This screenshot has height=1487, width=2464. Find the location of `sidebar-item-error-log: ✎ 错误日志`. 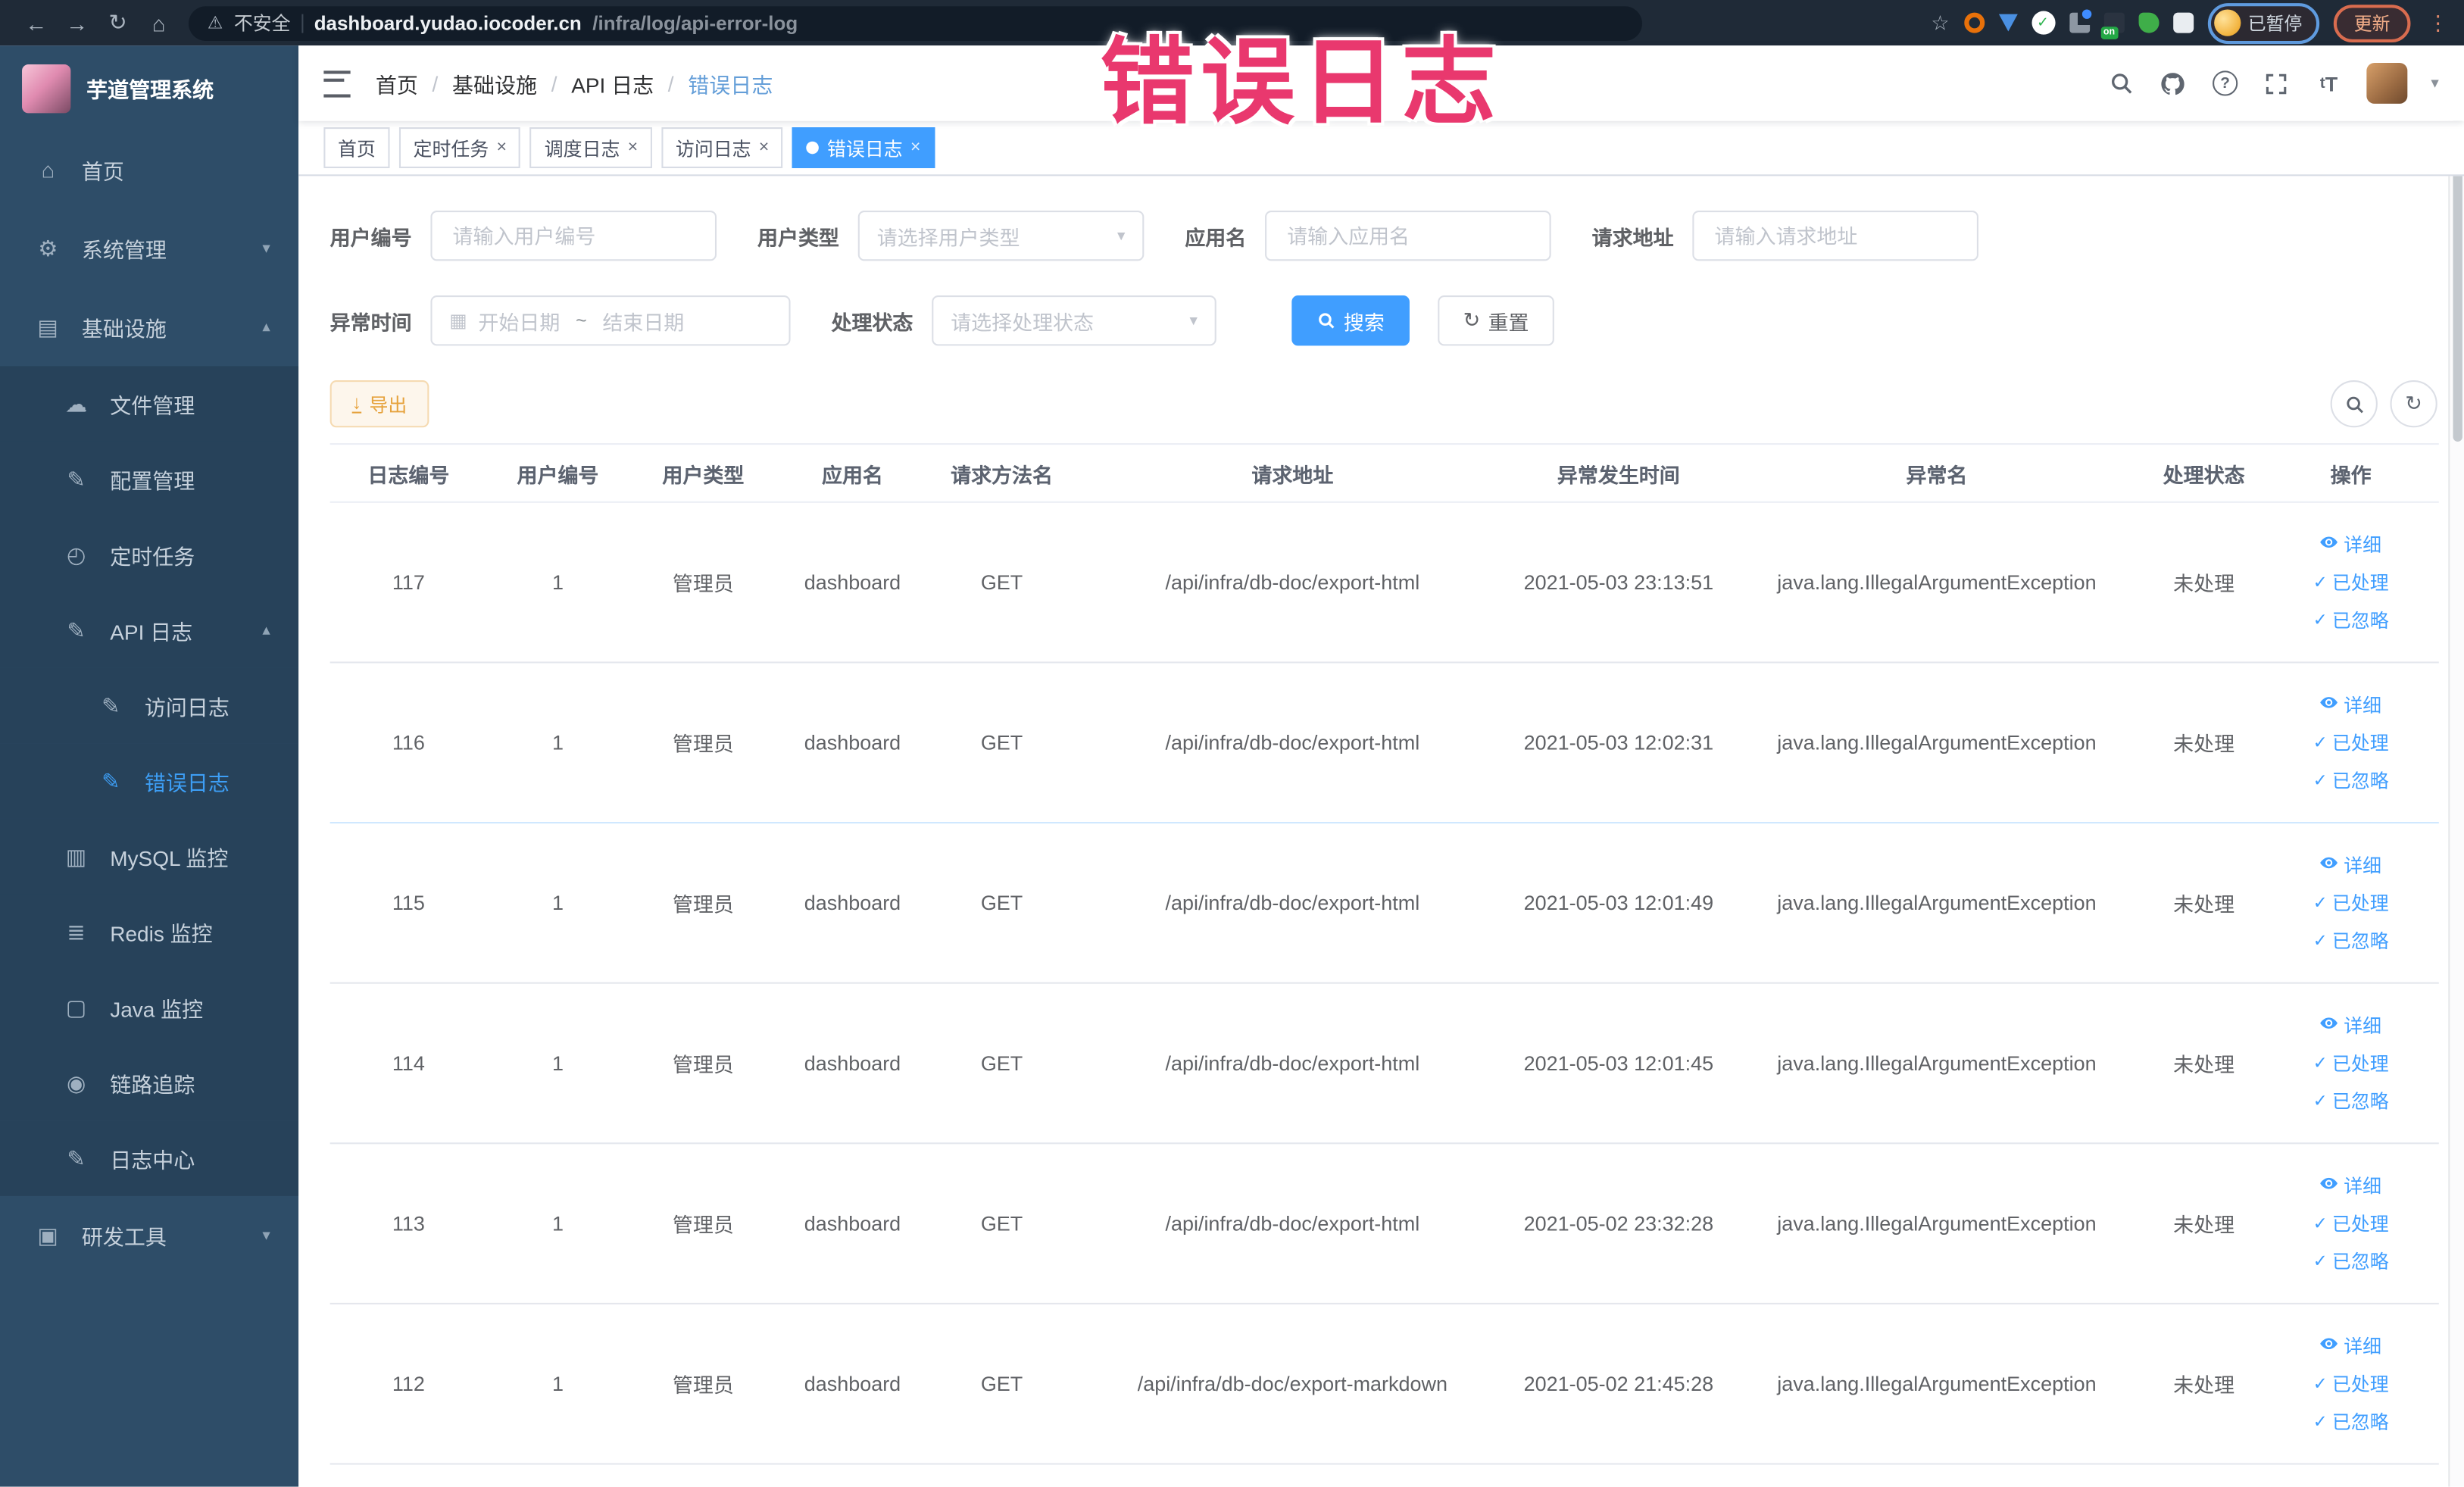

sidebar-item-error-log: ✎ 错误日志 is located at coordinates (149, 781).